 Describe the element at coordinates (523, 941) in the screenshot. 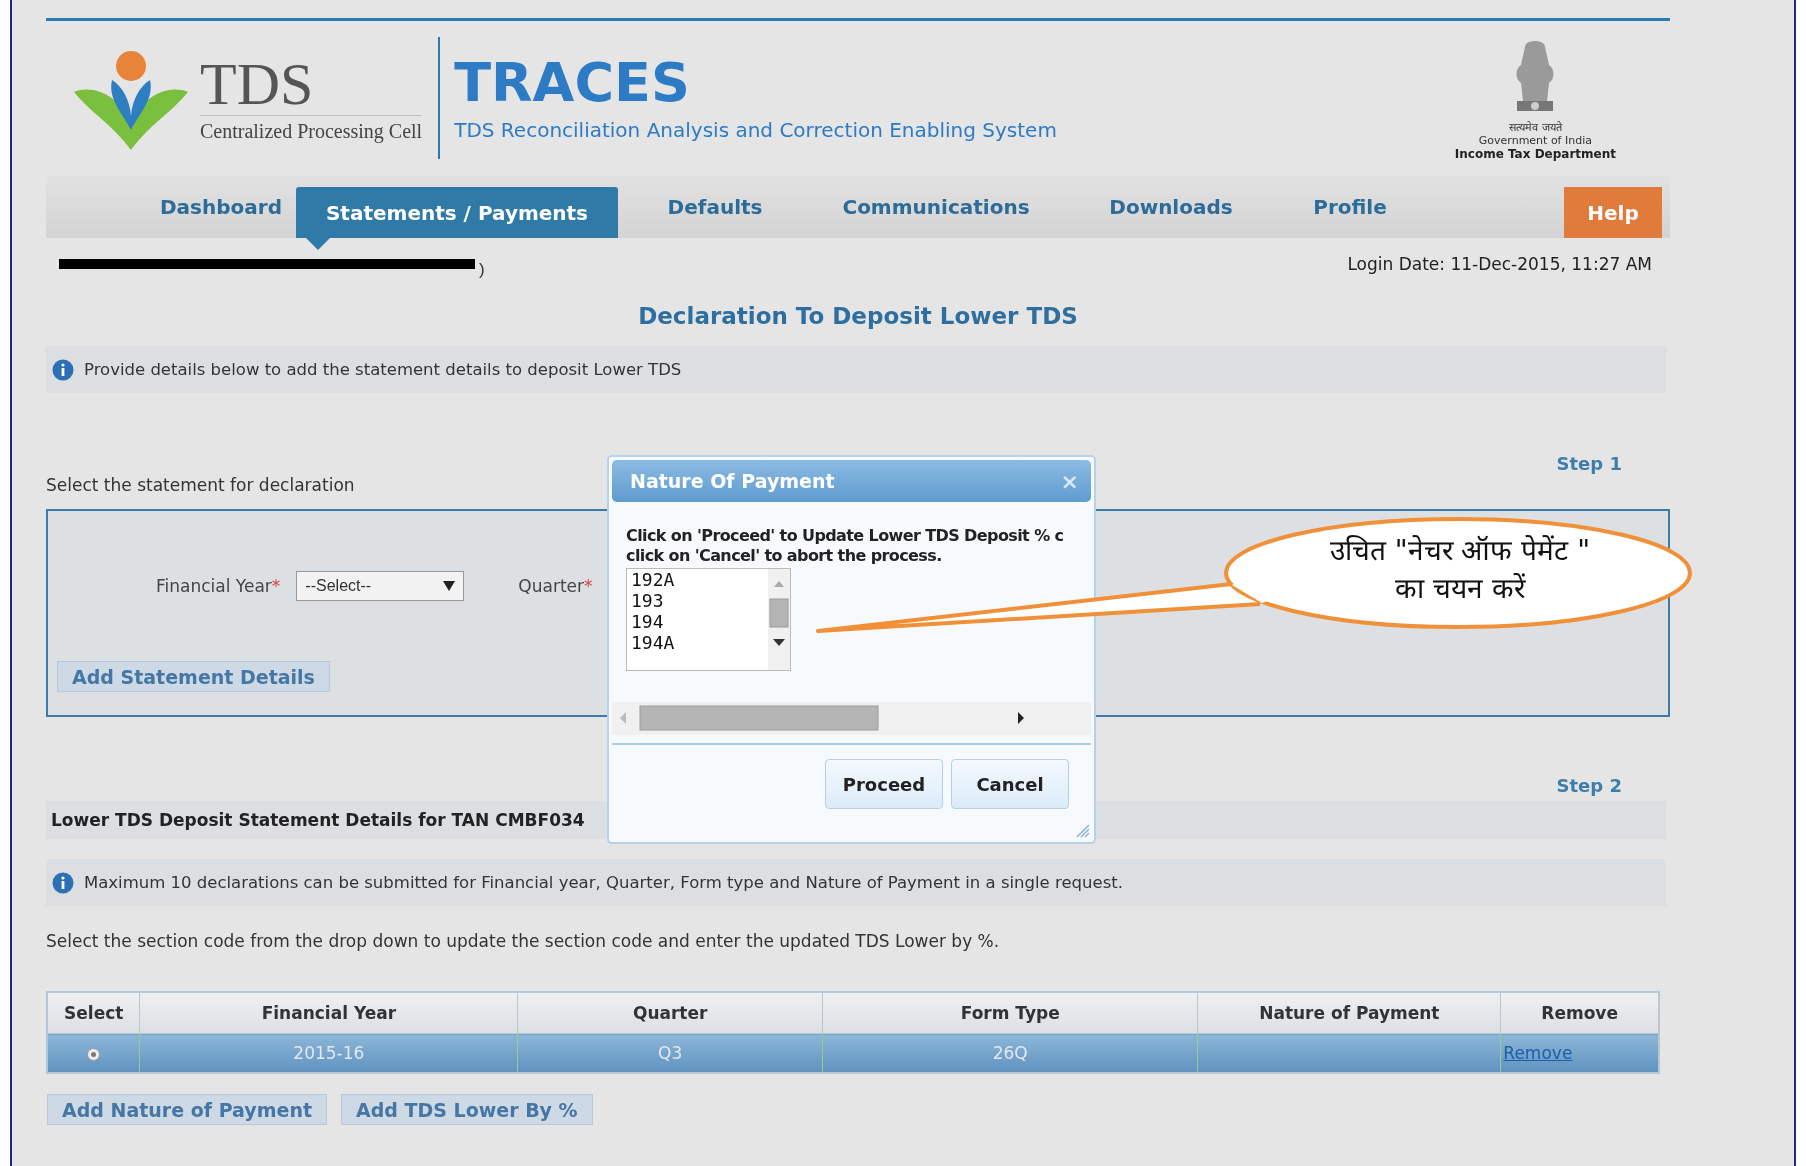

I see `instruction-text: Select the section code from the drop down to update the section code and enter the updated TDS Lower by %.` at that location.